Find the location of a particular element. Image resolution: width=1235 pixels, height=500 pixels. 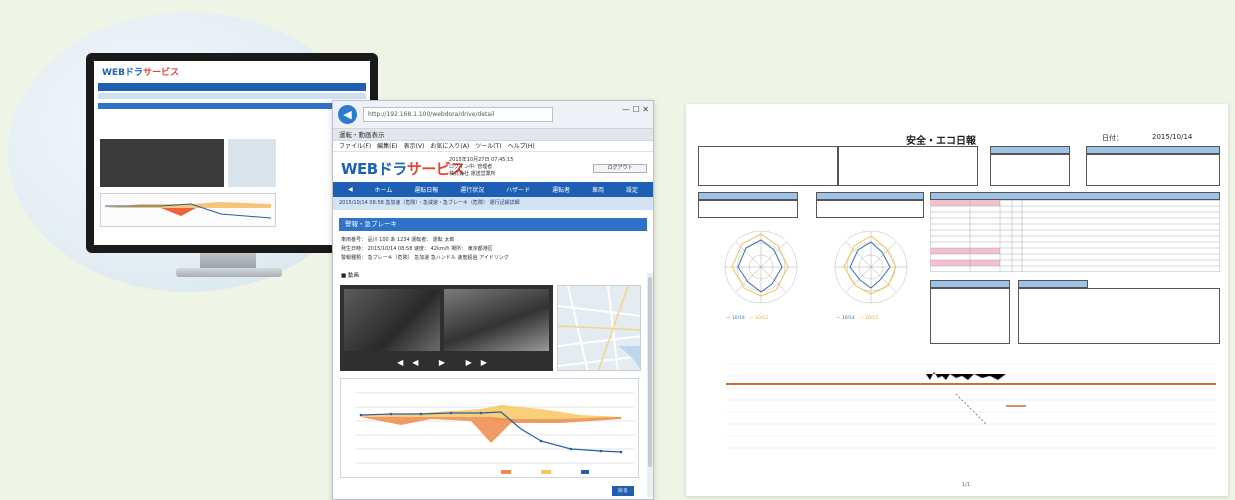

map-svg is located at coordinates (599, 328).